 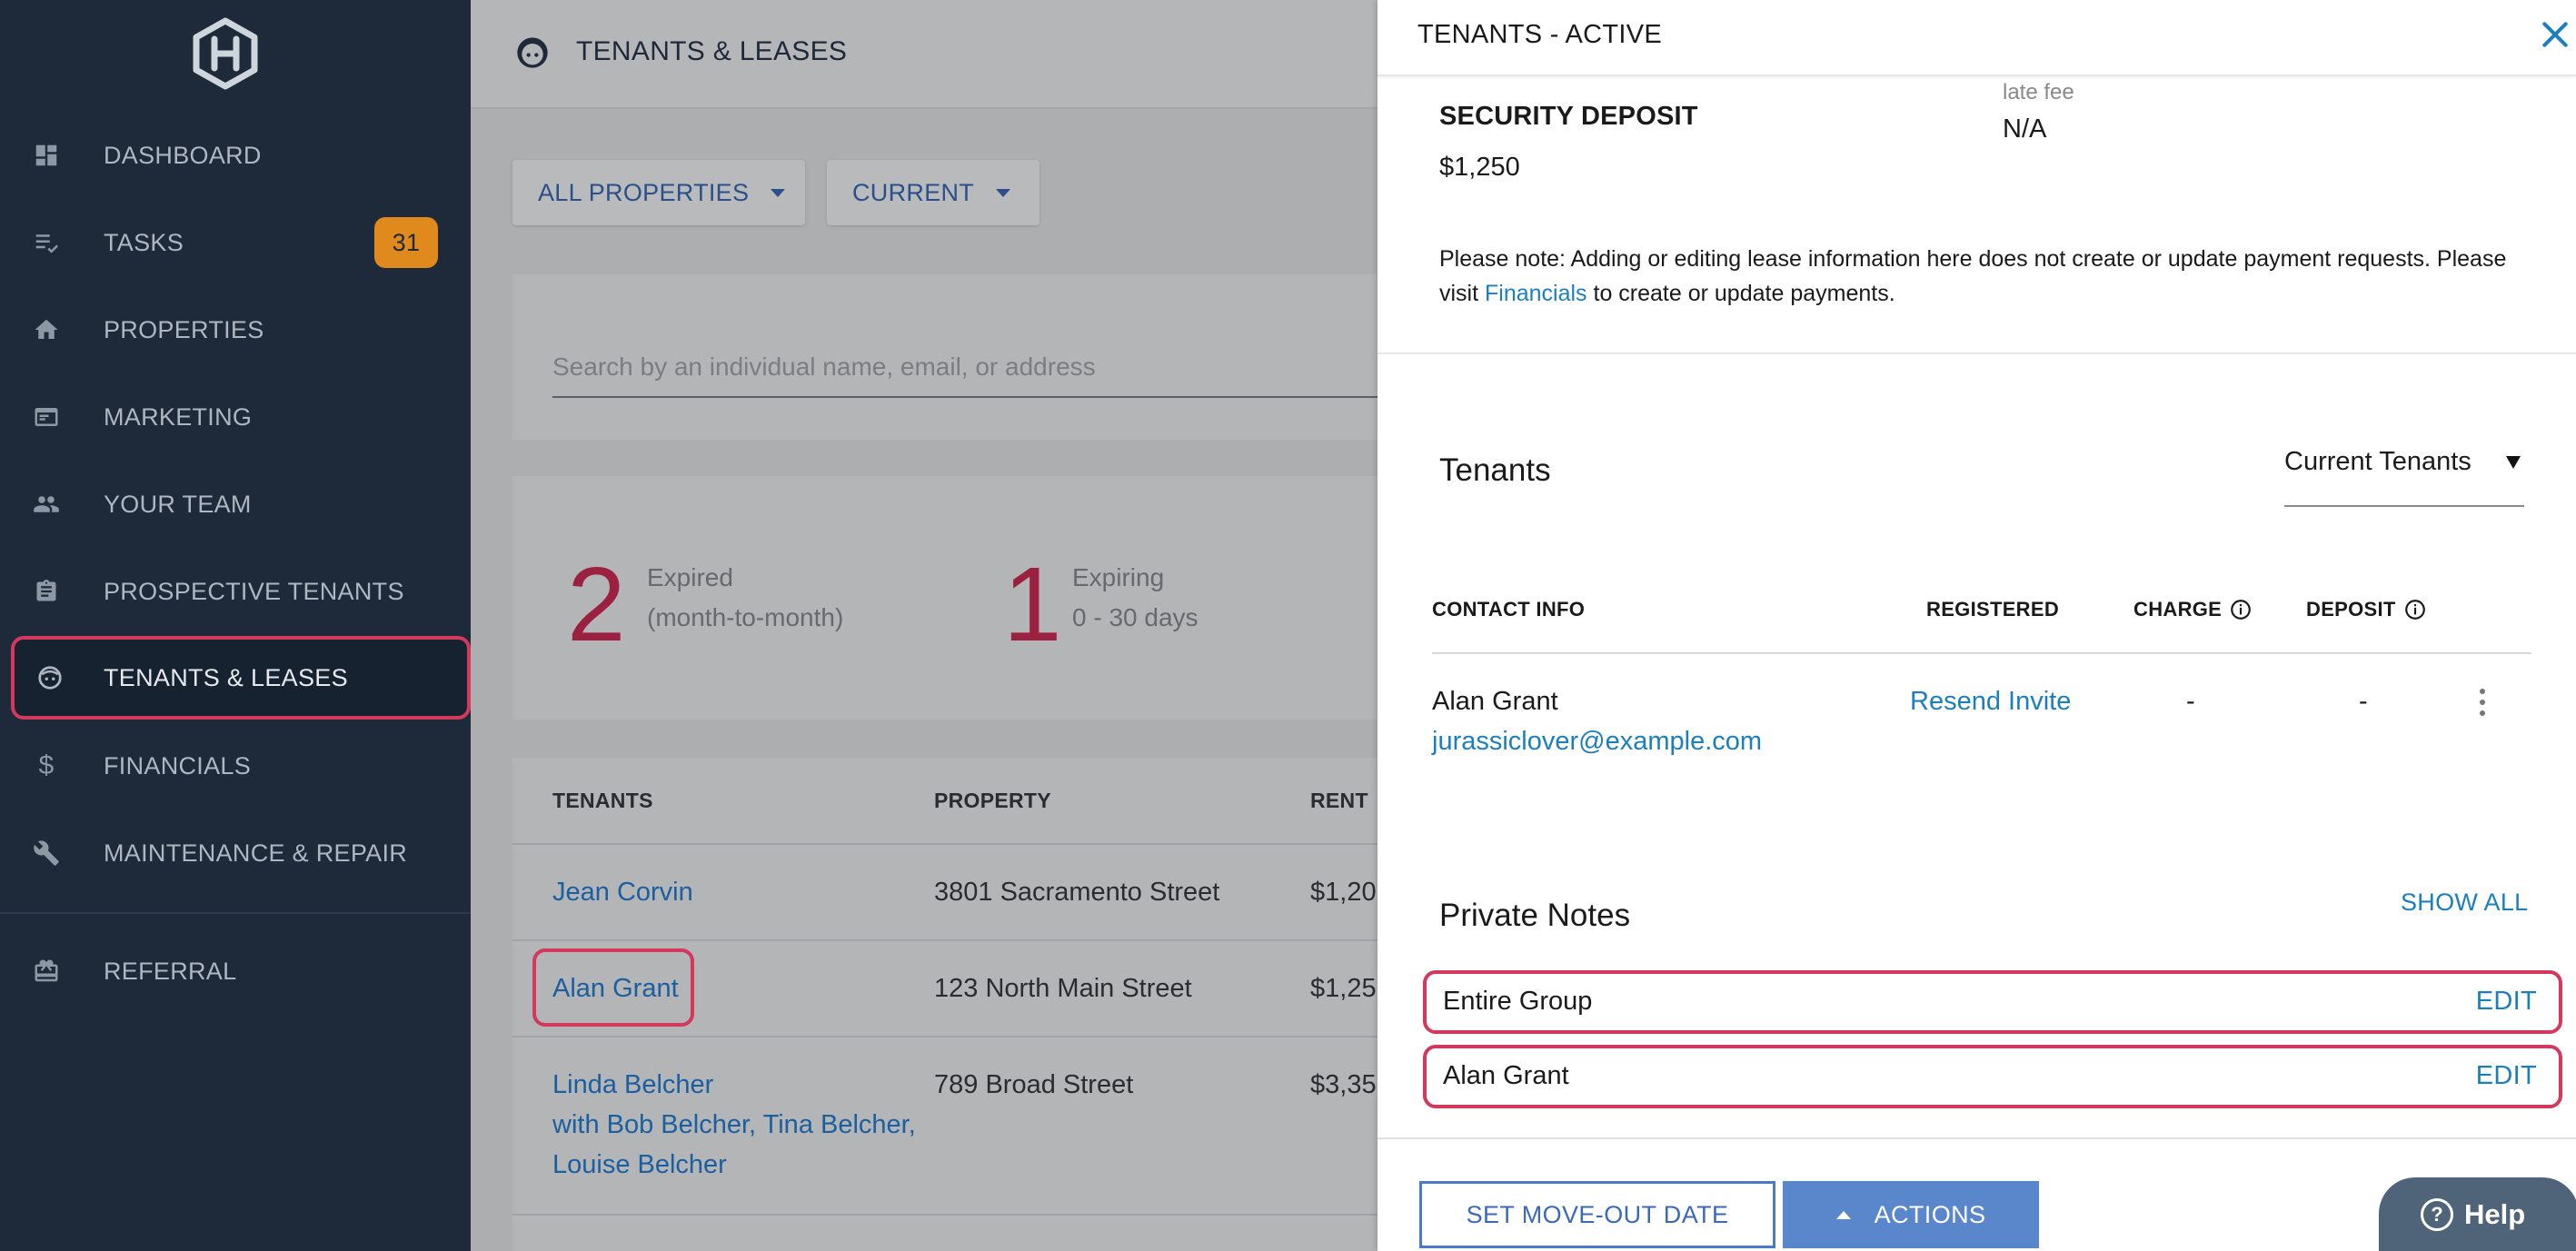 What do you see at coordinates (184, 329) in the screenshot?
I see `sidebar-item-label: PROPERTIES` at bounding box center [184, 329].